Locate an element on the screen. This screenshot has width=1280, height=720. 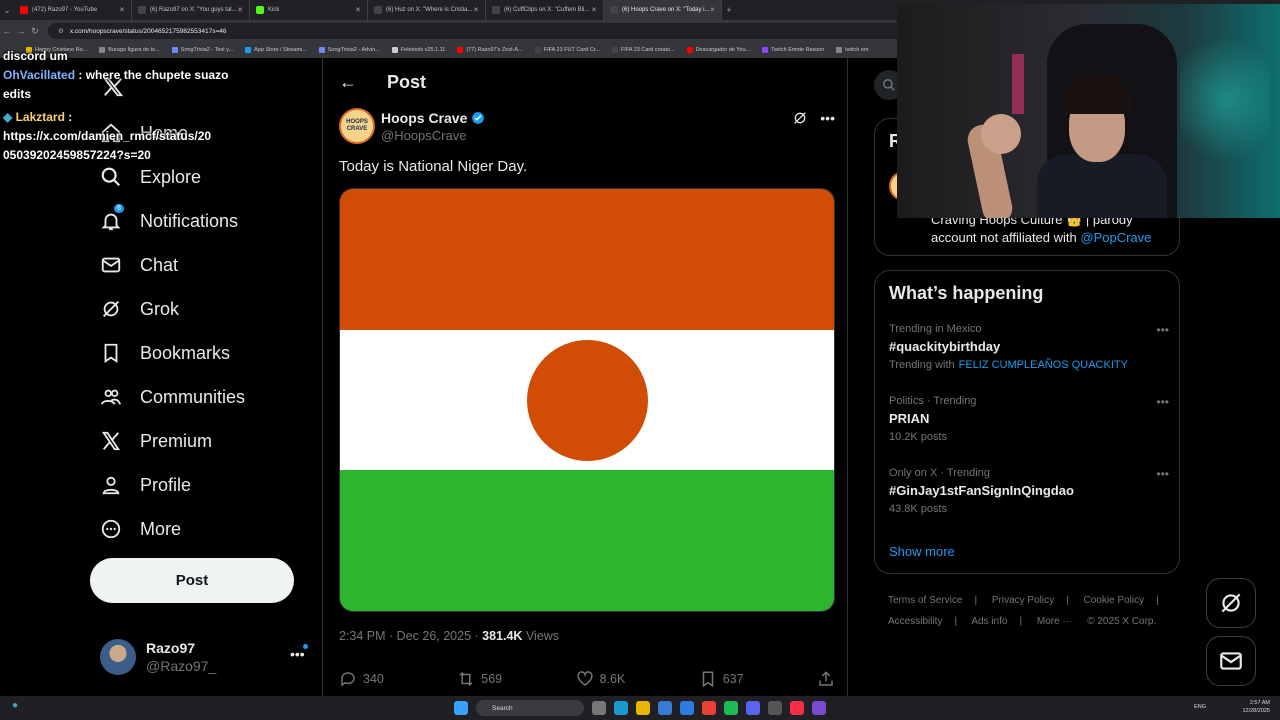
notification-badge: 6 is located at coordinates (119, 208).